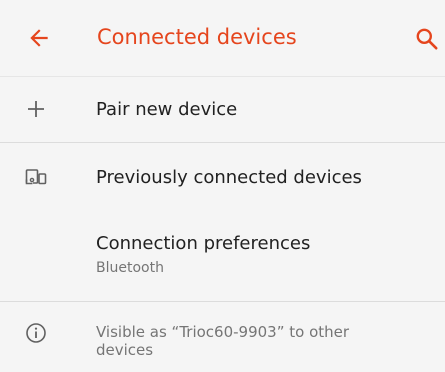 The width and height of the screenshot is (445, 372). What do you see at coordinates (36, 333) in the screenshot?
I see `info-icon` at bounding box center [36, 333].